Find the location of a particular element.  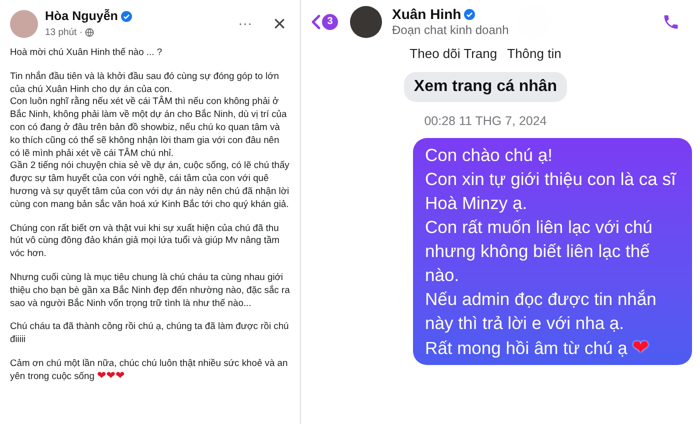

action-label: Thông tin is located at coordinates (534, 54).